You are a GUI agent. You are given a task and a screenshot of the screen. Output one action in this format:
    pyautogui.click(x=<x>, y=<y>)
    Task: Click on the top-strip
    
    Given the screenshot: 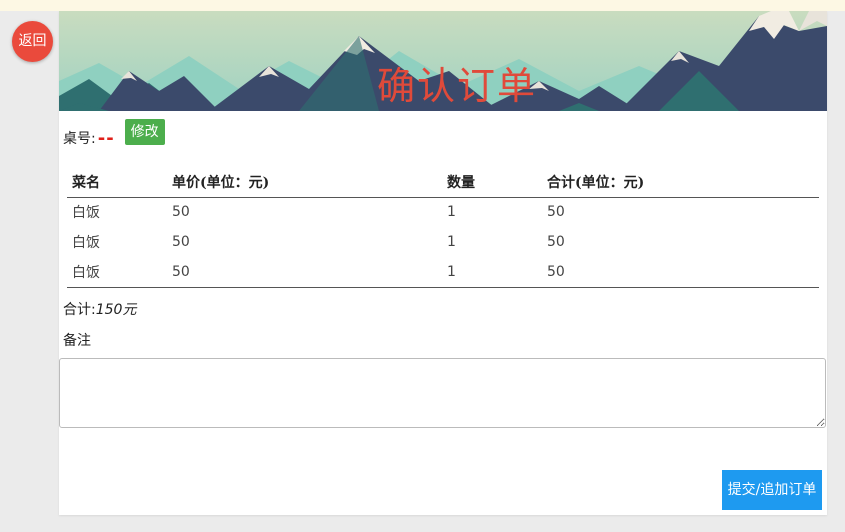 What is the action you would take?
    pyautogui.click(x=422, y=5)
    